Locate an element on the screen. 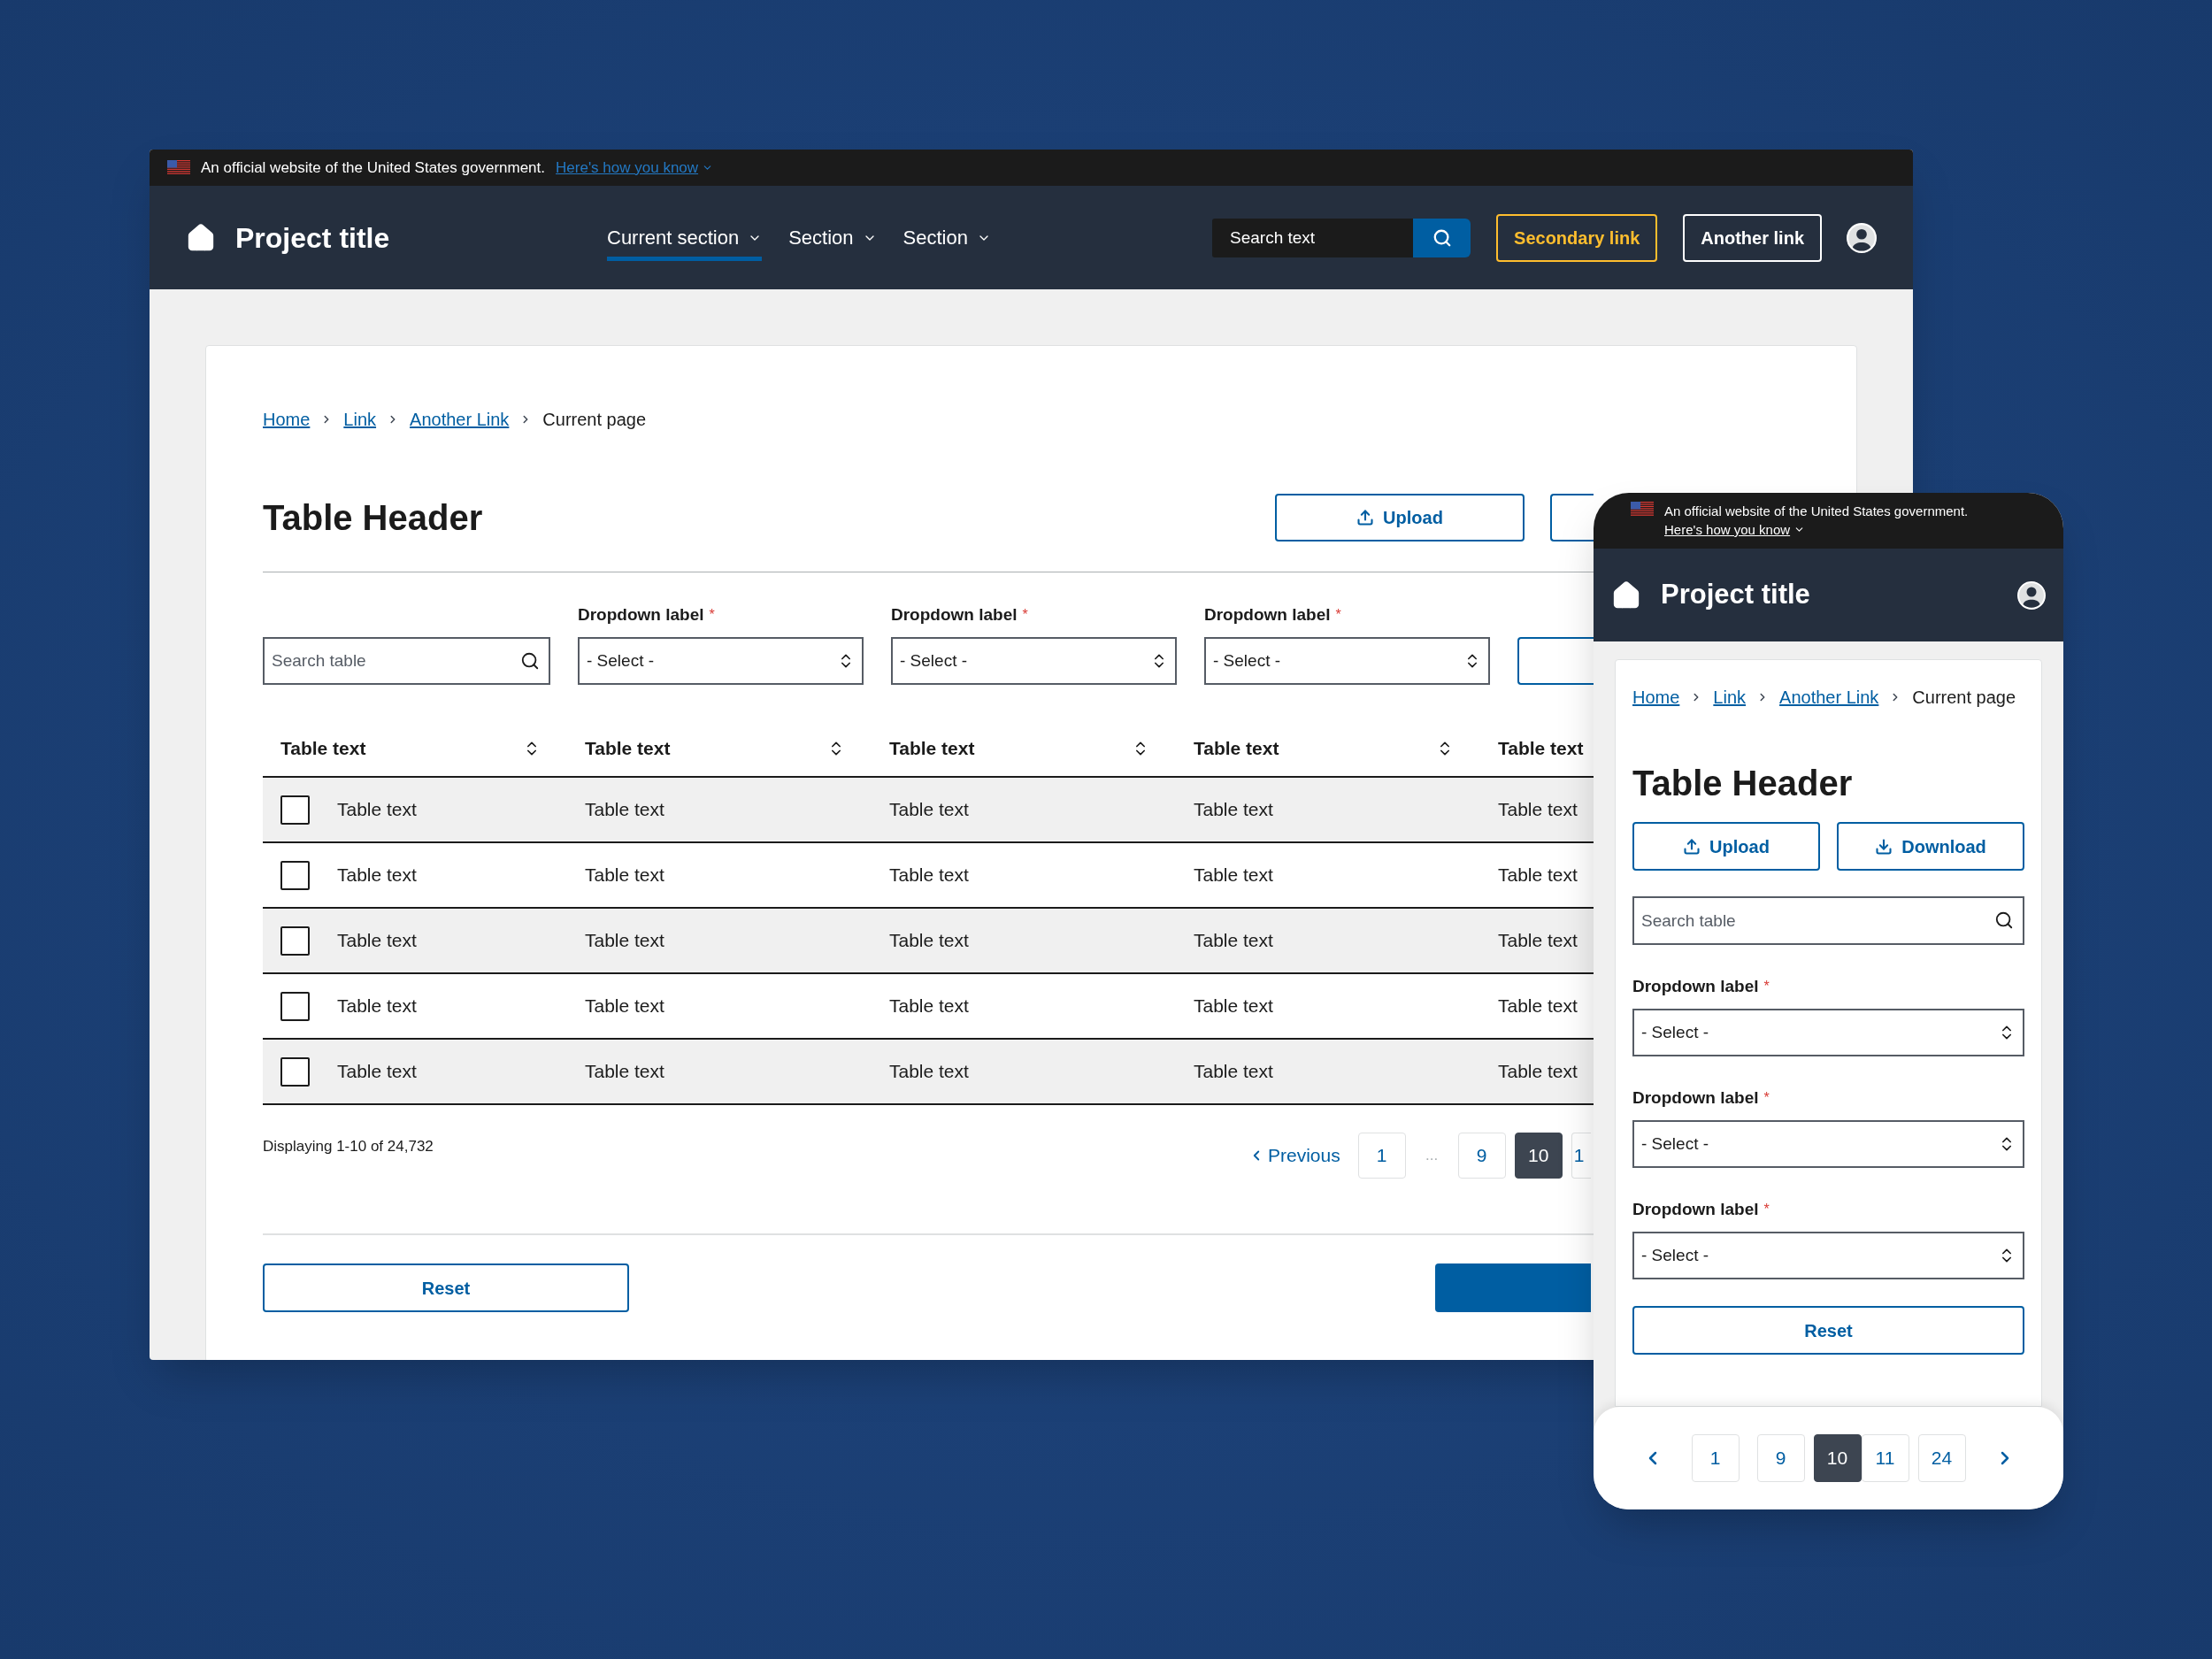 This screenshot has width=2212, height=1659. results-summary: Displaying 1-10 of 24,732 is located at coordinates (349, 1147).